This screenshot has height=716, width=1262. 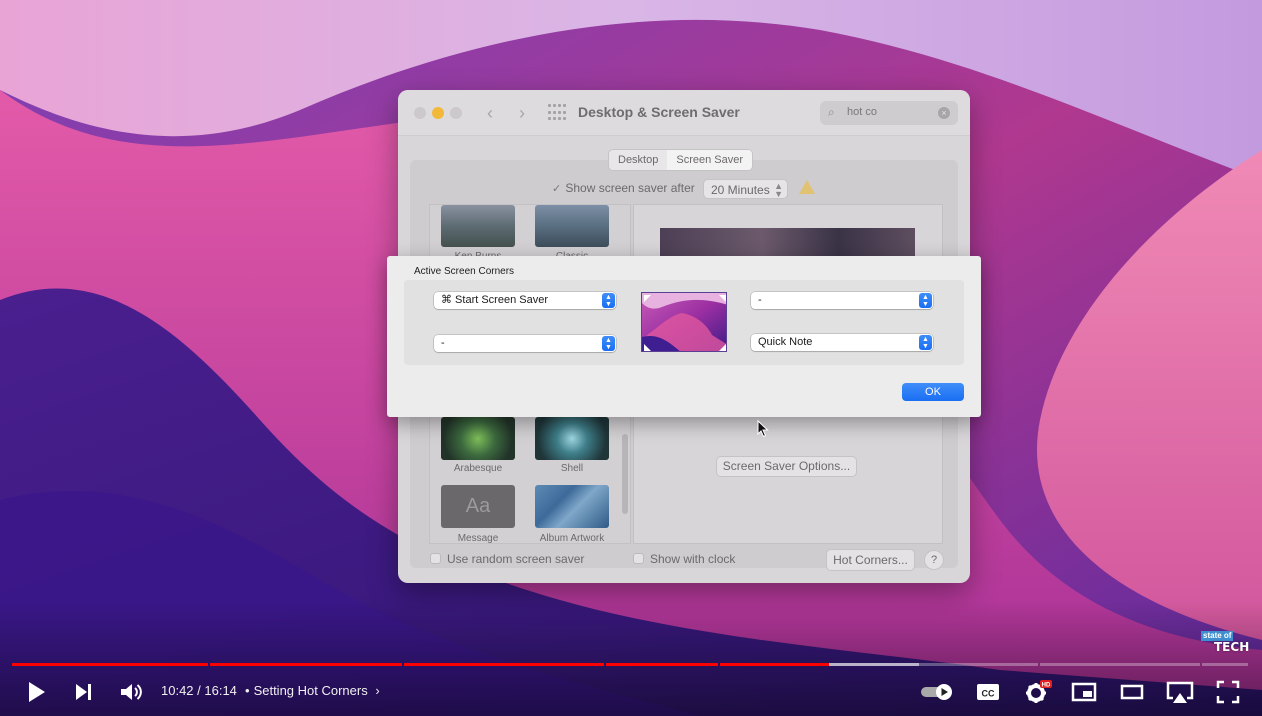 I want to click on random-screensaver-label: Use random screen saver, so click(x=516, y=559).